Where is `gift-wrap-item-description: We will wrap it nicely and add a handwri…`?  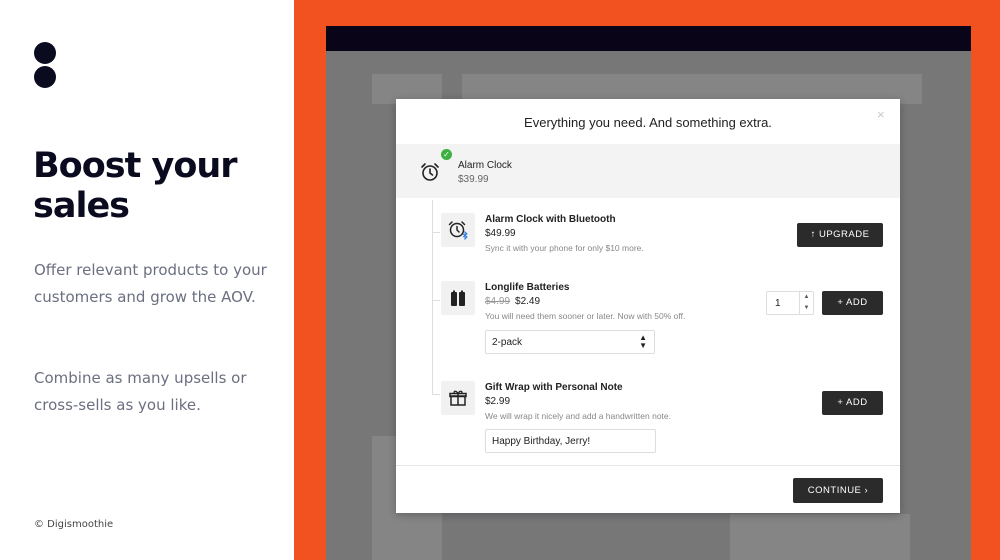 gift-wrap-item-description: We will wrap it nicely and add a handwri… is located at coordinates (578, 416).